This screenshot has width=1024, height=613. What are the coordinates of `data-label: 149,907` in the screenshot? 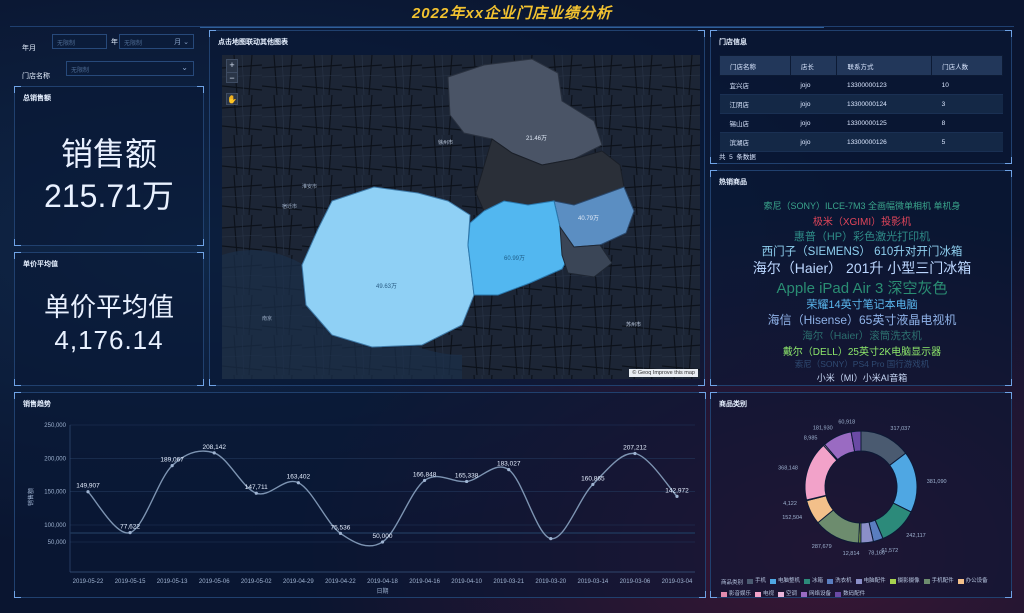 It's located at (88, 486).